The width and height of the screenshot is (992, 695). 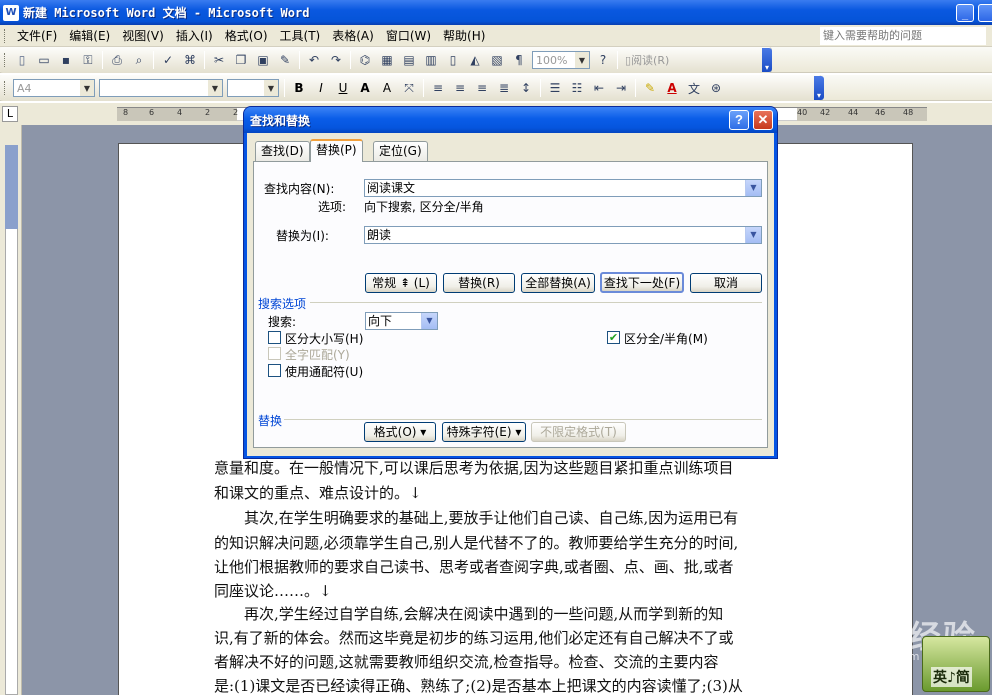 I want to click on menu-window: 窗口(W), so click(x=408, y=36).